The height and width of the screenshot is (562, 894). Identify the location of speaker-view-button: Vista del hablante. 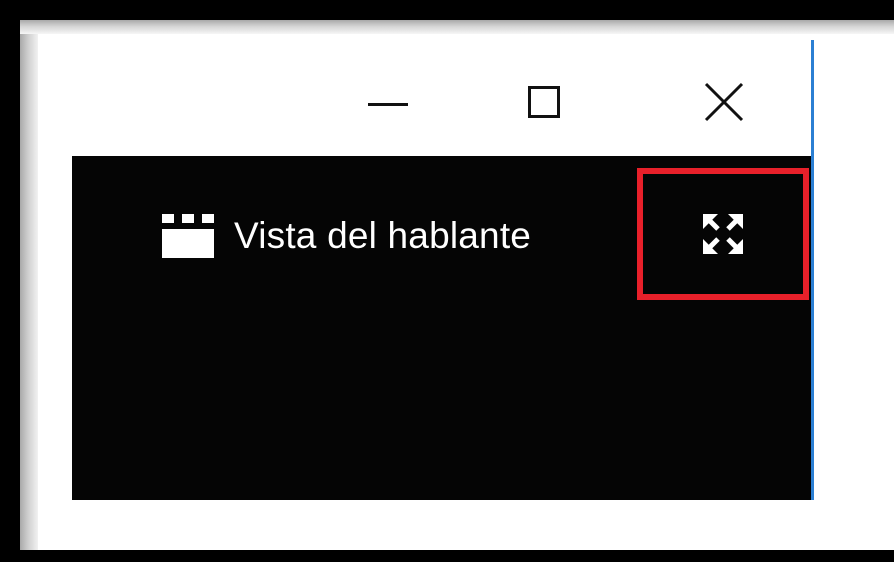
(346, 236).